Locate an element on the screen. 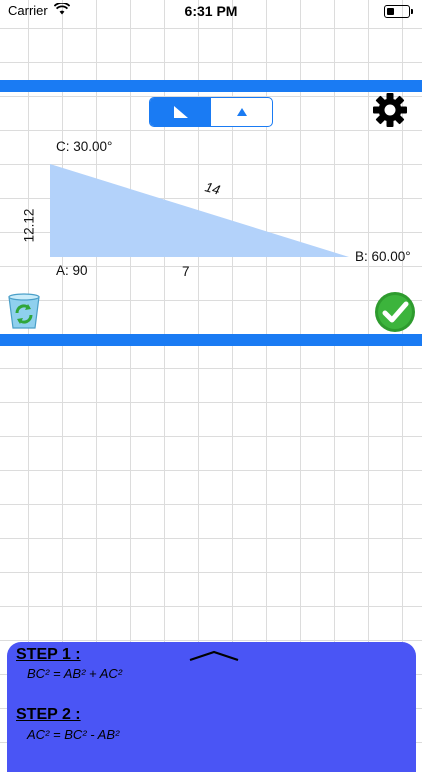  trash-icon is located at coordinates (24, 311).